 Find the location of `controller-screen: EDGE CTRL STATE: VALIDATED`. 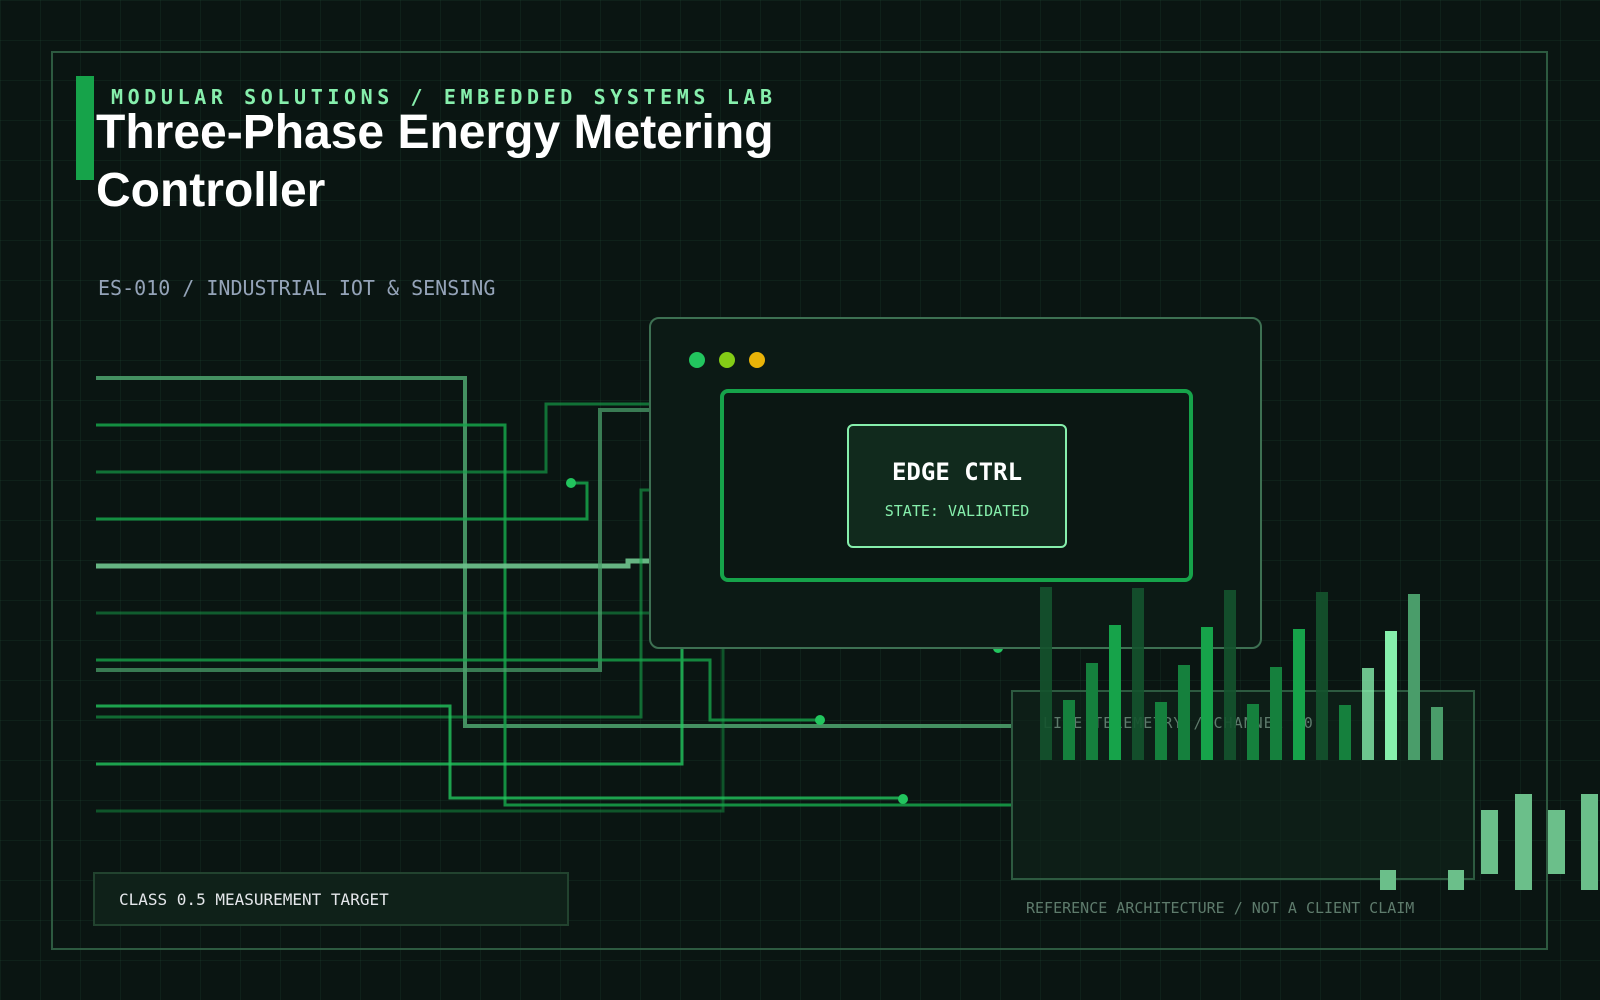

controller-screen: EDGE CTRL STATE: VALIDATED is located at coordinates (956, 485).